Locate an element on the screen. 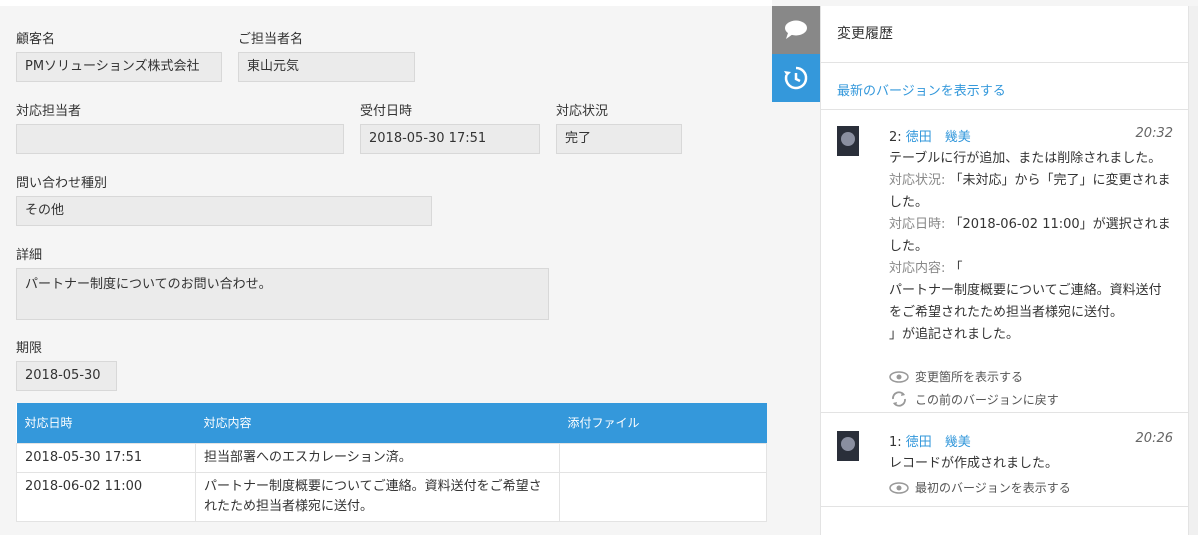 This screenshot has height=535, width=1198. detail-field: パートナー制度についてのお問い合わせ。 is located at coordinates (282, 294).